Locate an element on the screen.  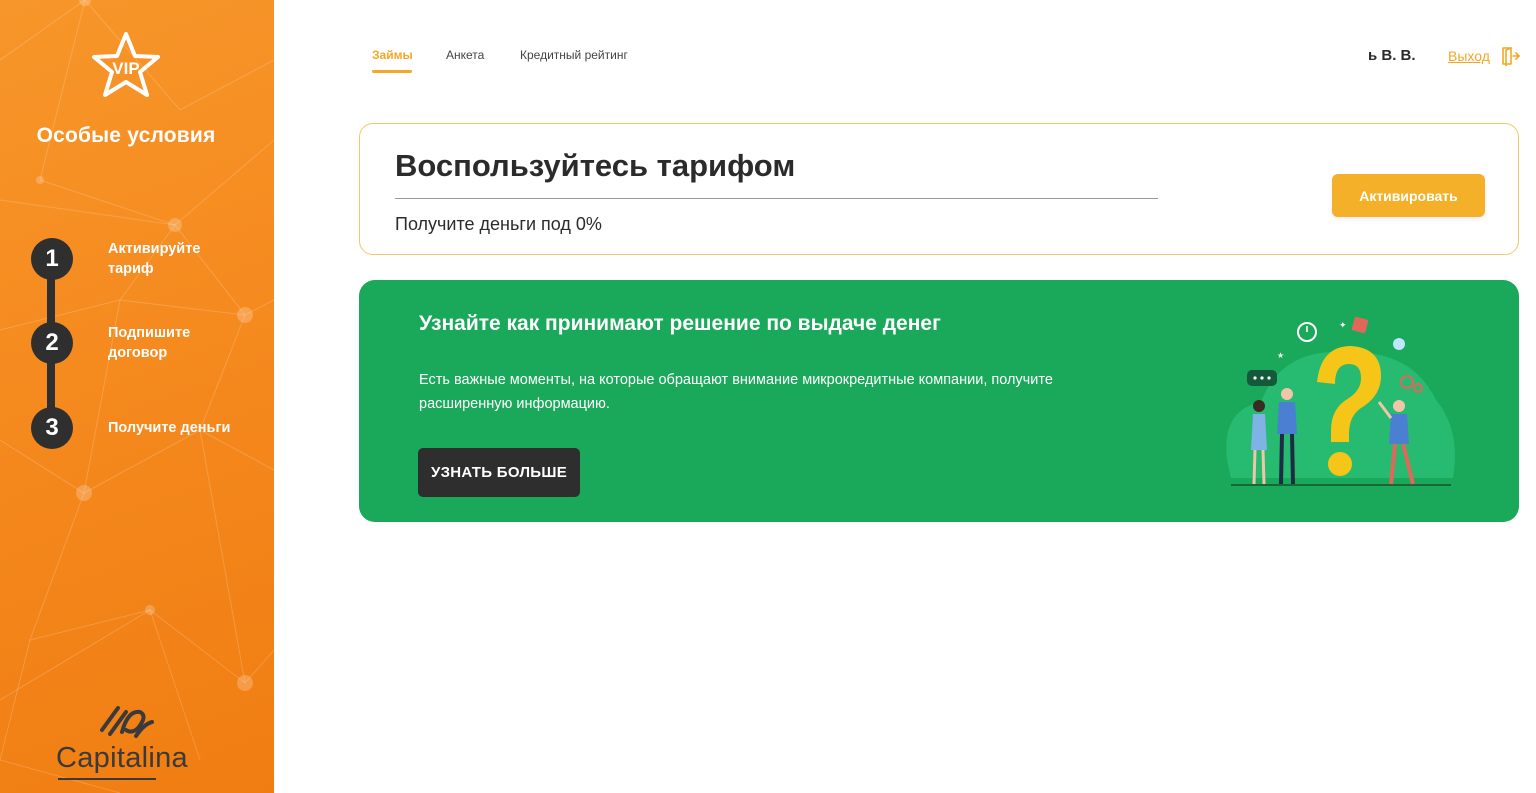
tariff-divider is located at coordinates (776, 198).